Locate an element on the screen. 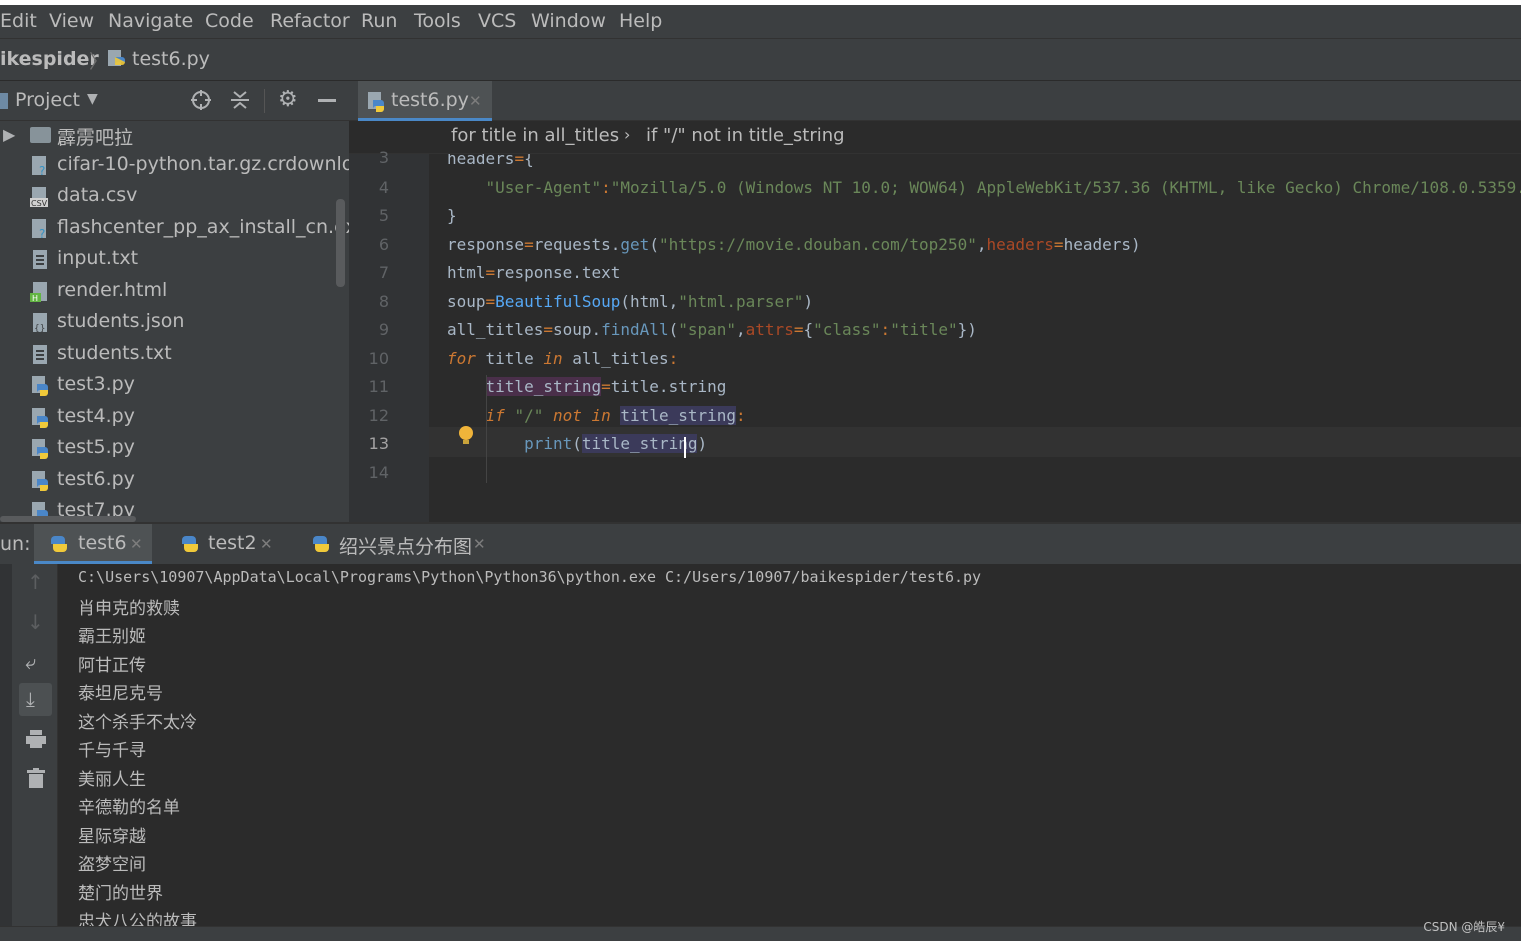 The height and width of the screenshot is (941, 1521). file-label: test4.py is located at coordinates (96, 416).